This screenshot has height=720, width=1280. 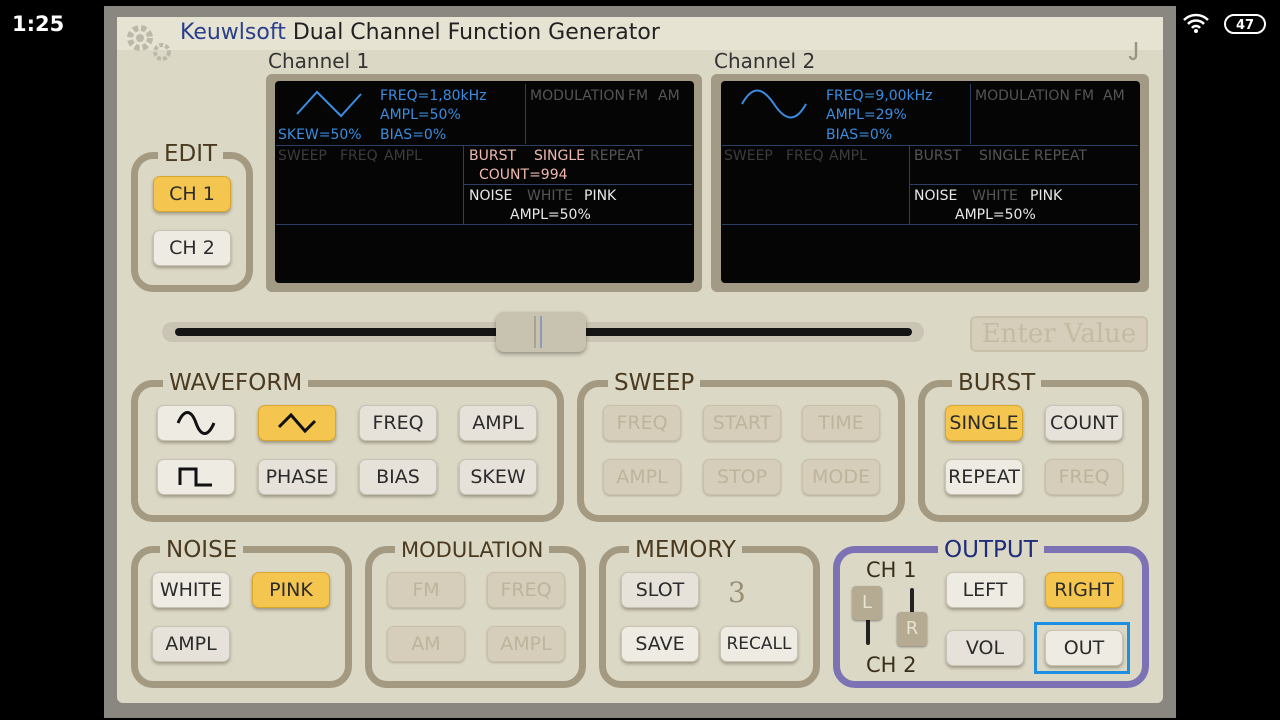 What do you see at coordinates (936, 196) in the screenshot?
I see `ch2-noise: NOISE` at bounding box center [936, 196].